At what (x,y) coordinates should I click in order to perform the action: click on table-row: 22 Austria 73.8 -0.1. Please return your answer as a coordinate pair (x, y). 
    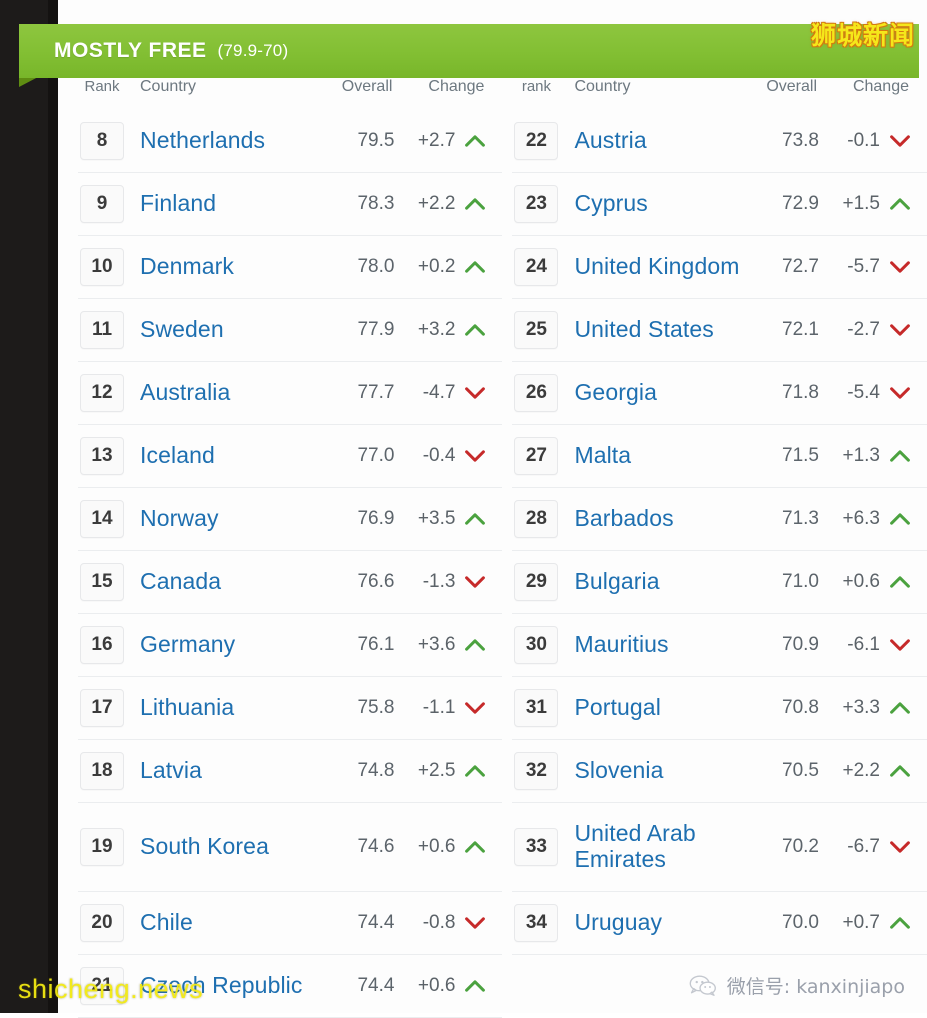
    Looking at the image, I should click on (719, 141).